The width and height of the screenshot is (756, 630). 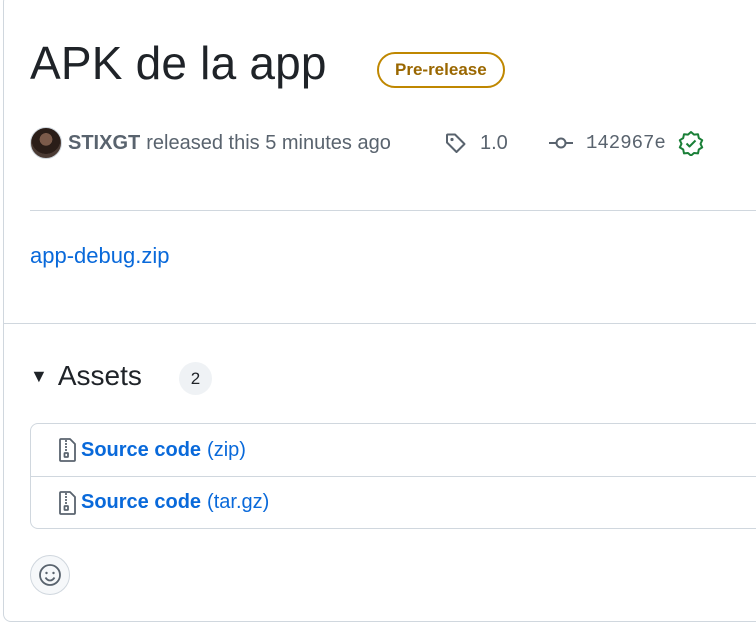 I want to click on release-notes-link: app-debug.zip, so click(x=99, y=256).